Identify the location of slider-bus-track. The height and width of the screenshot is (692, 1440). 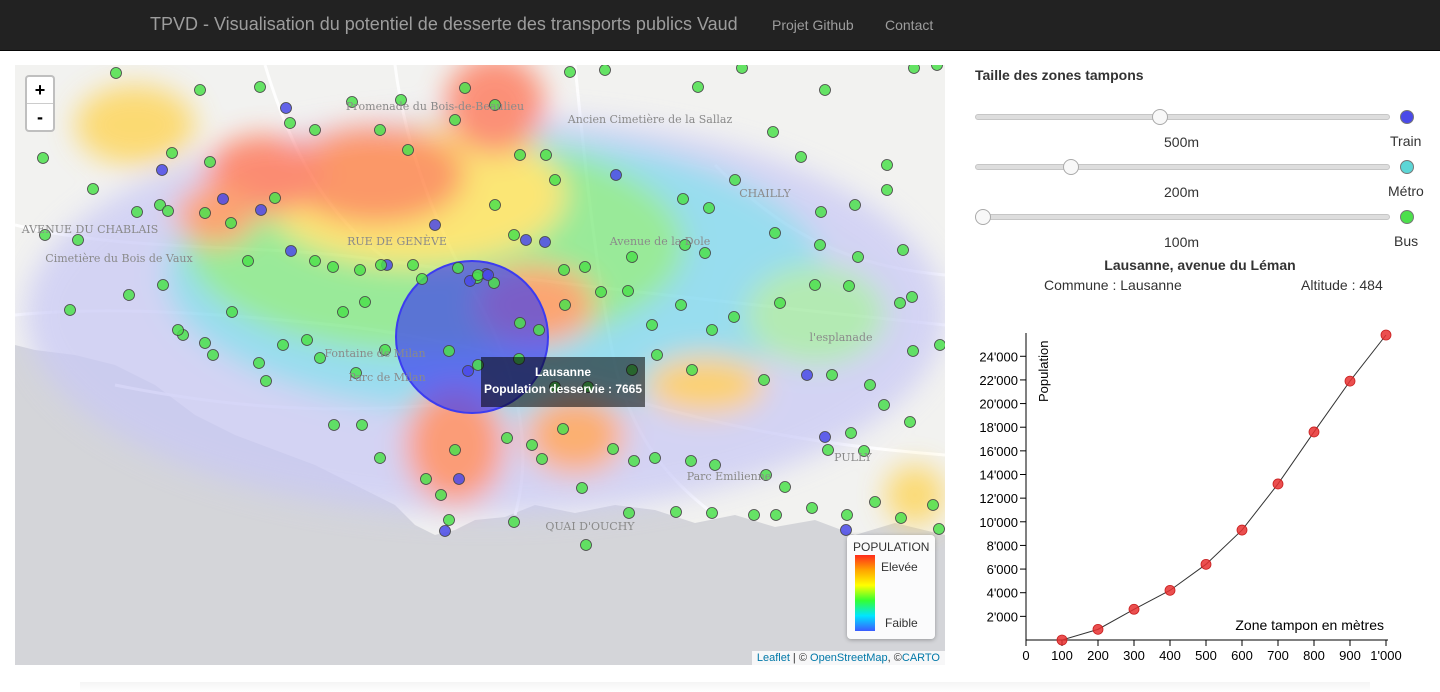
(1182, 217).